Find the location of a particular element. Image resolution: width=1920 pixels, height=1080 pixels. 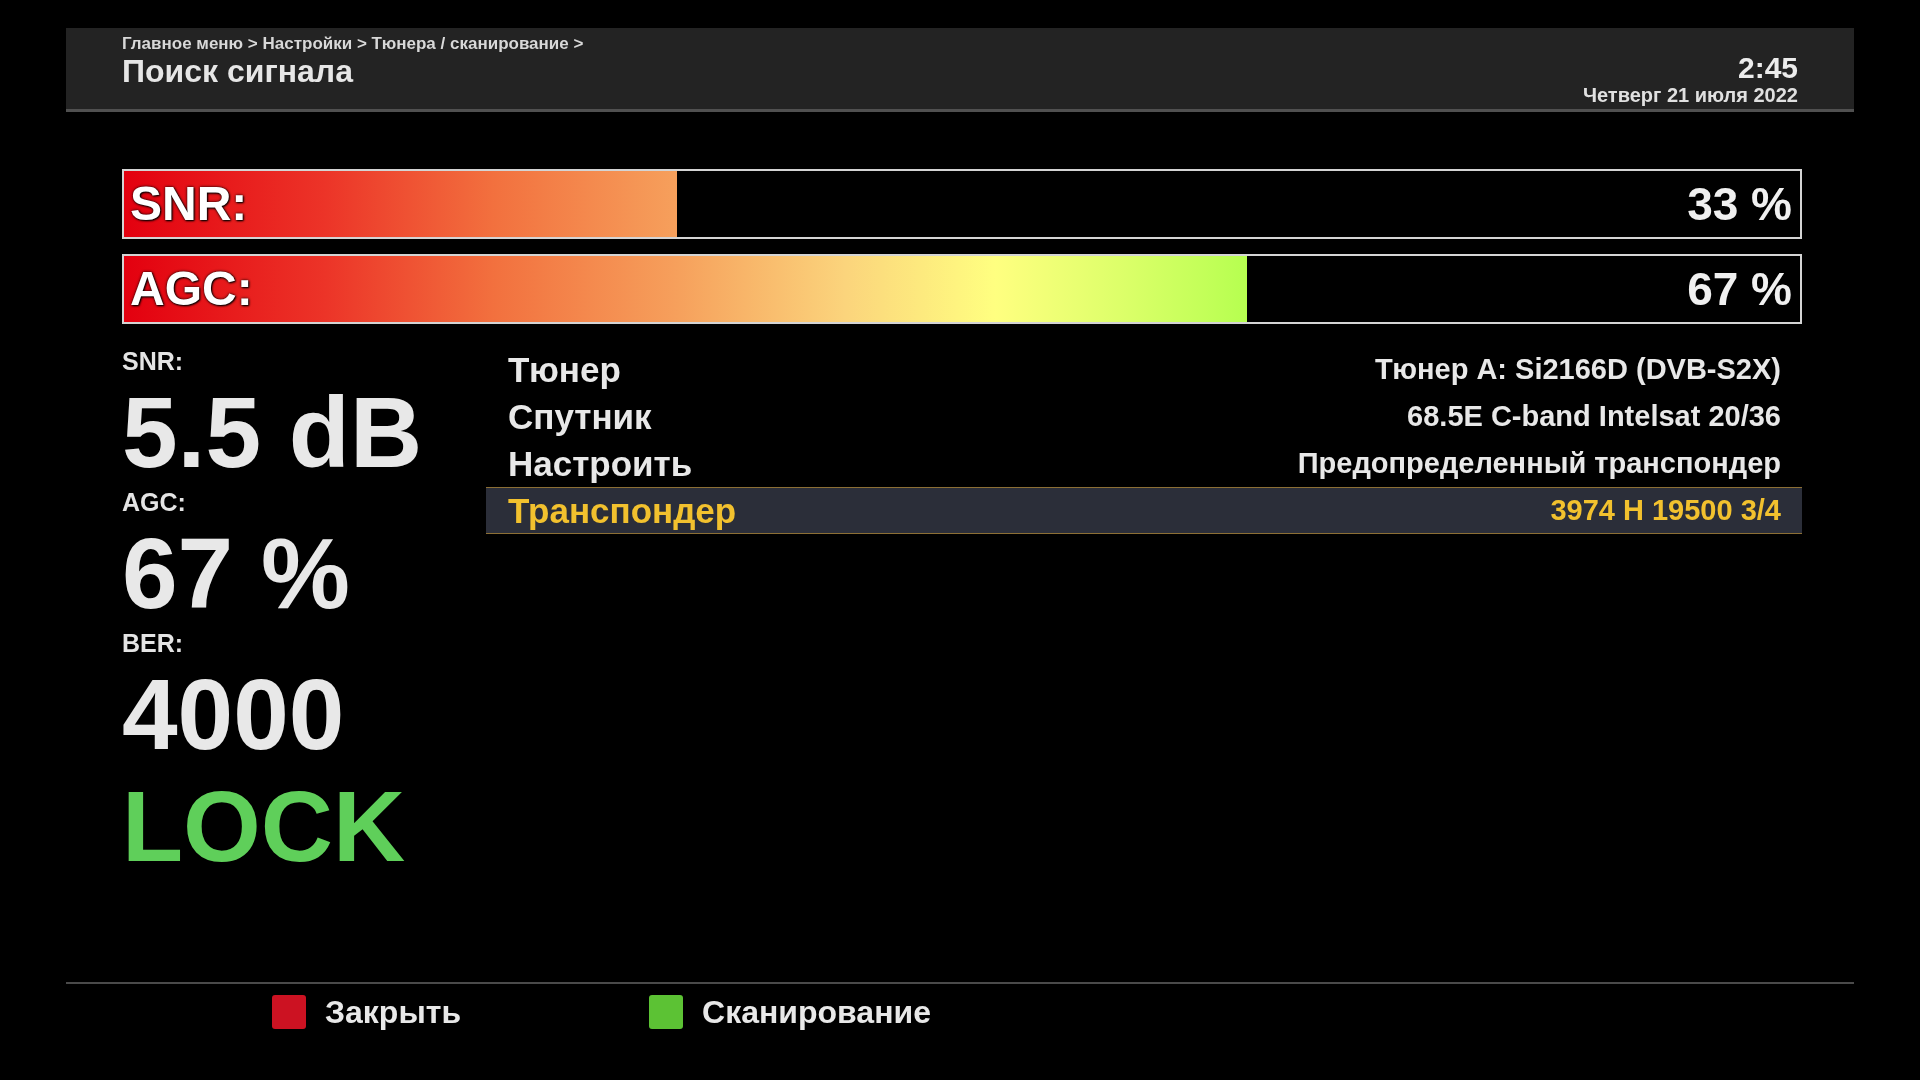

stat-label: AGC: is located at coordinates (154, 502).